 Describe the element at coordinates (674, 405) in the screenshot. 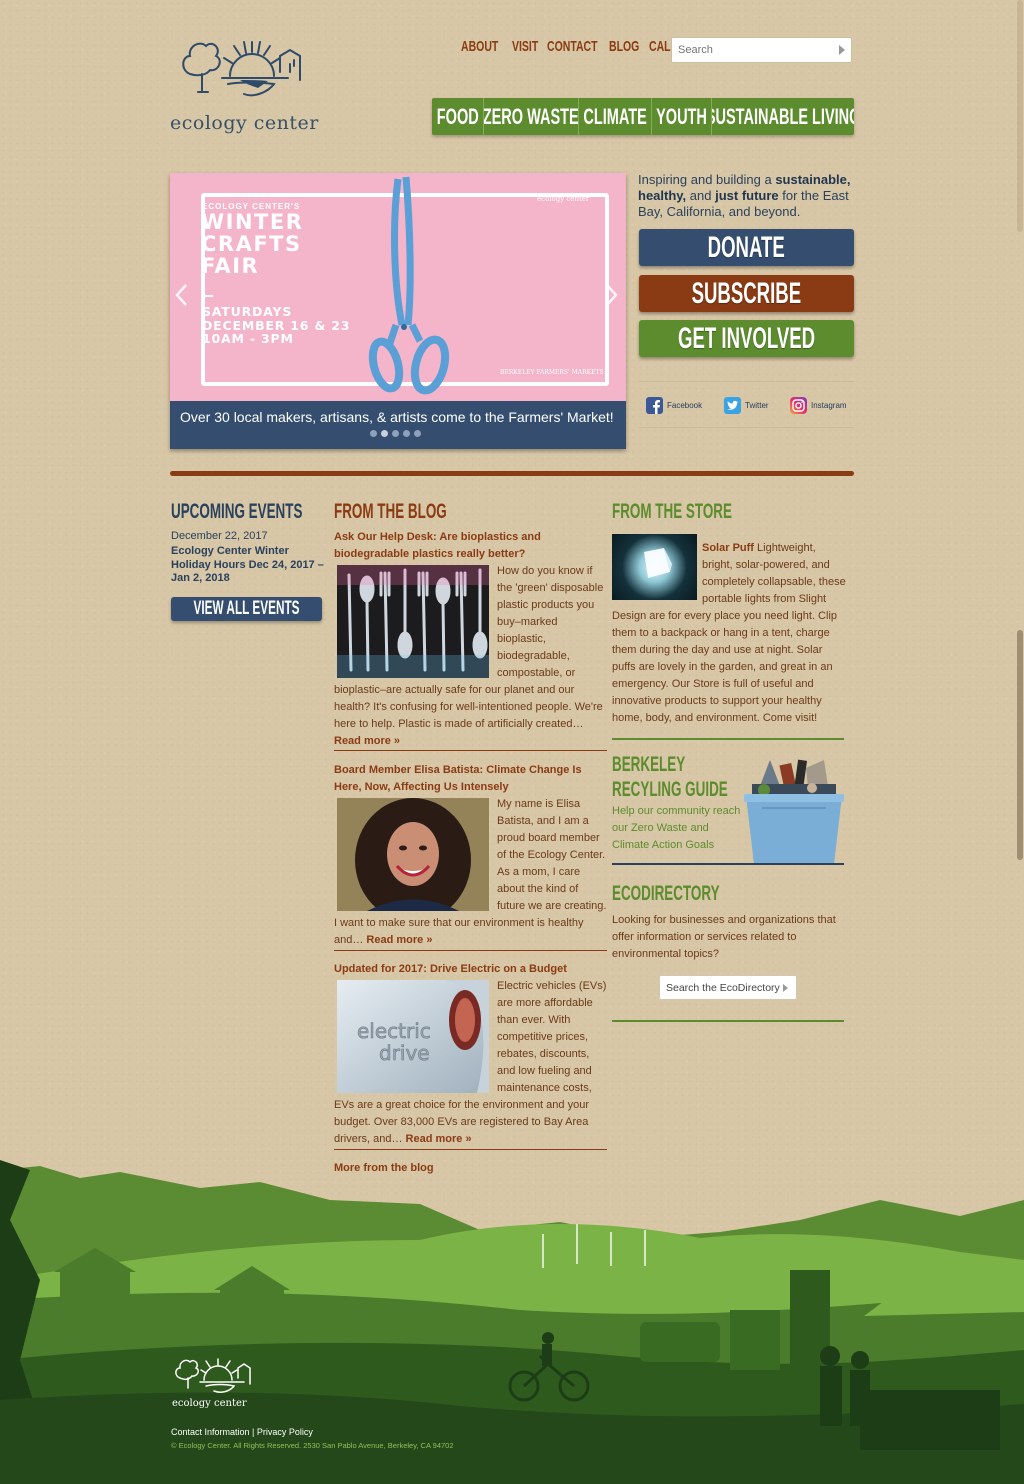

I see `facebook-link: Facebook` at that location.